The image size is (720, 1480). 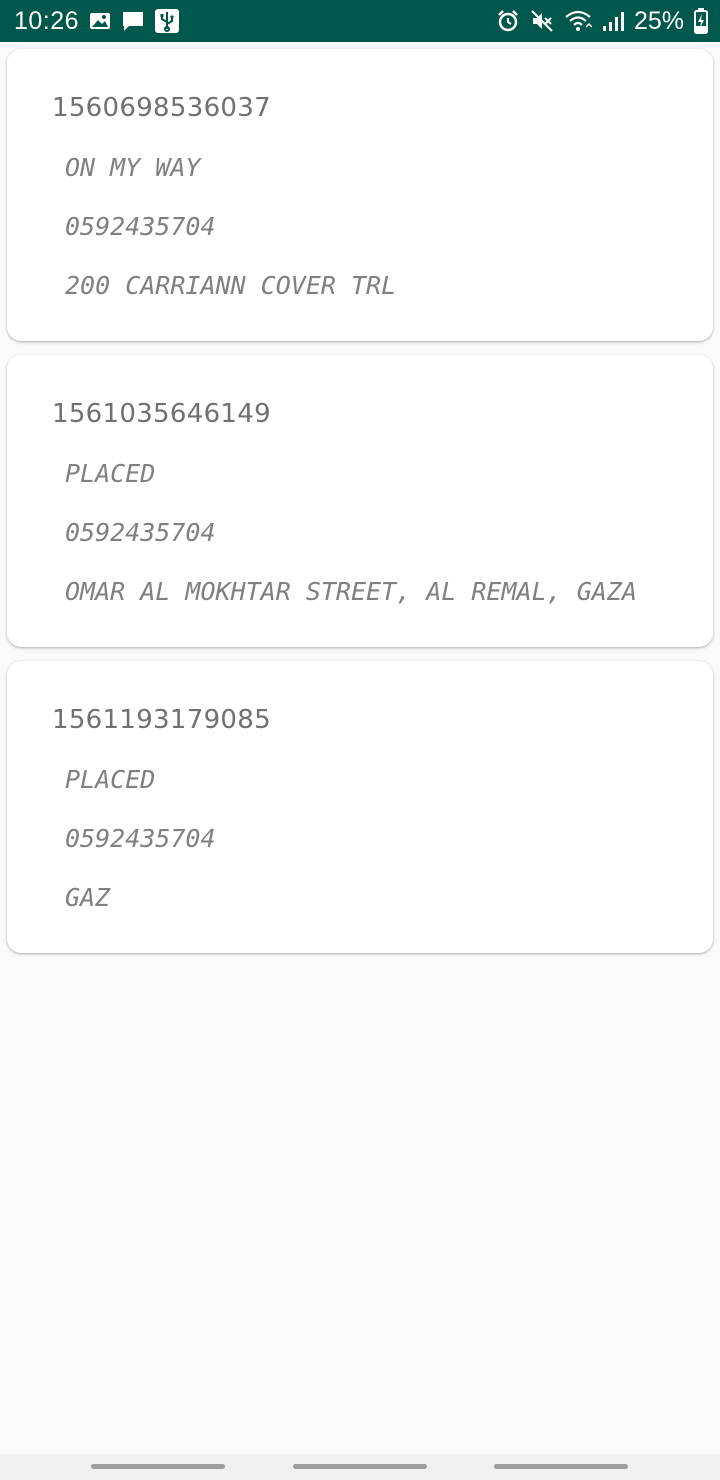 What do you see at coordinates (360, 21) in the screenshot?
I see `status-bar: 10:26 25%` at bounding box center [360, 21].